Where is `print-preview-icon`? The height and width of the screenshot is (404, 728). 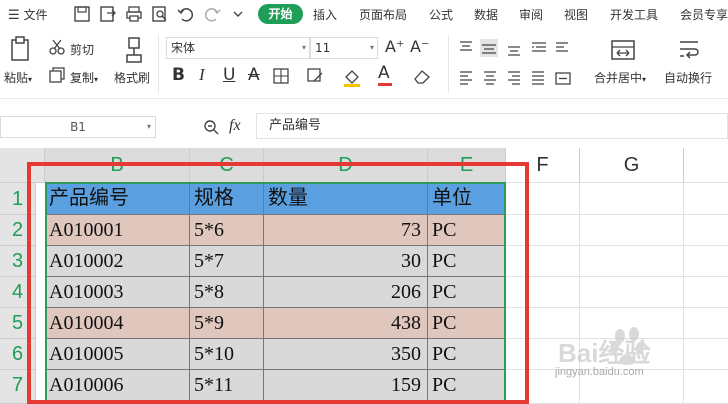 print-preview-icon is located at coordinates (160, 14).